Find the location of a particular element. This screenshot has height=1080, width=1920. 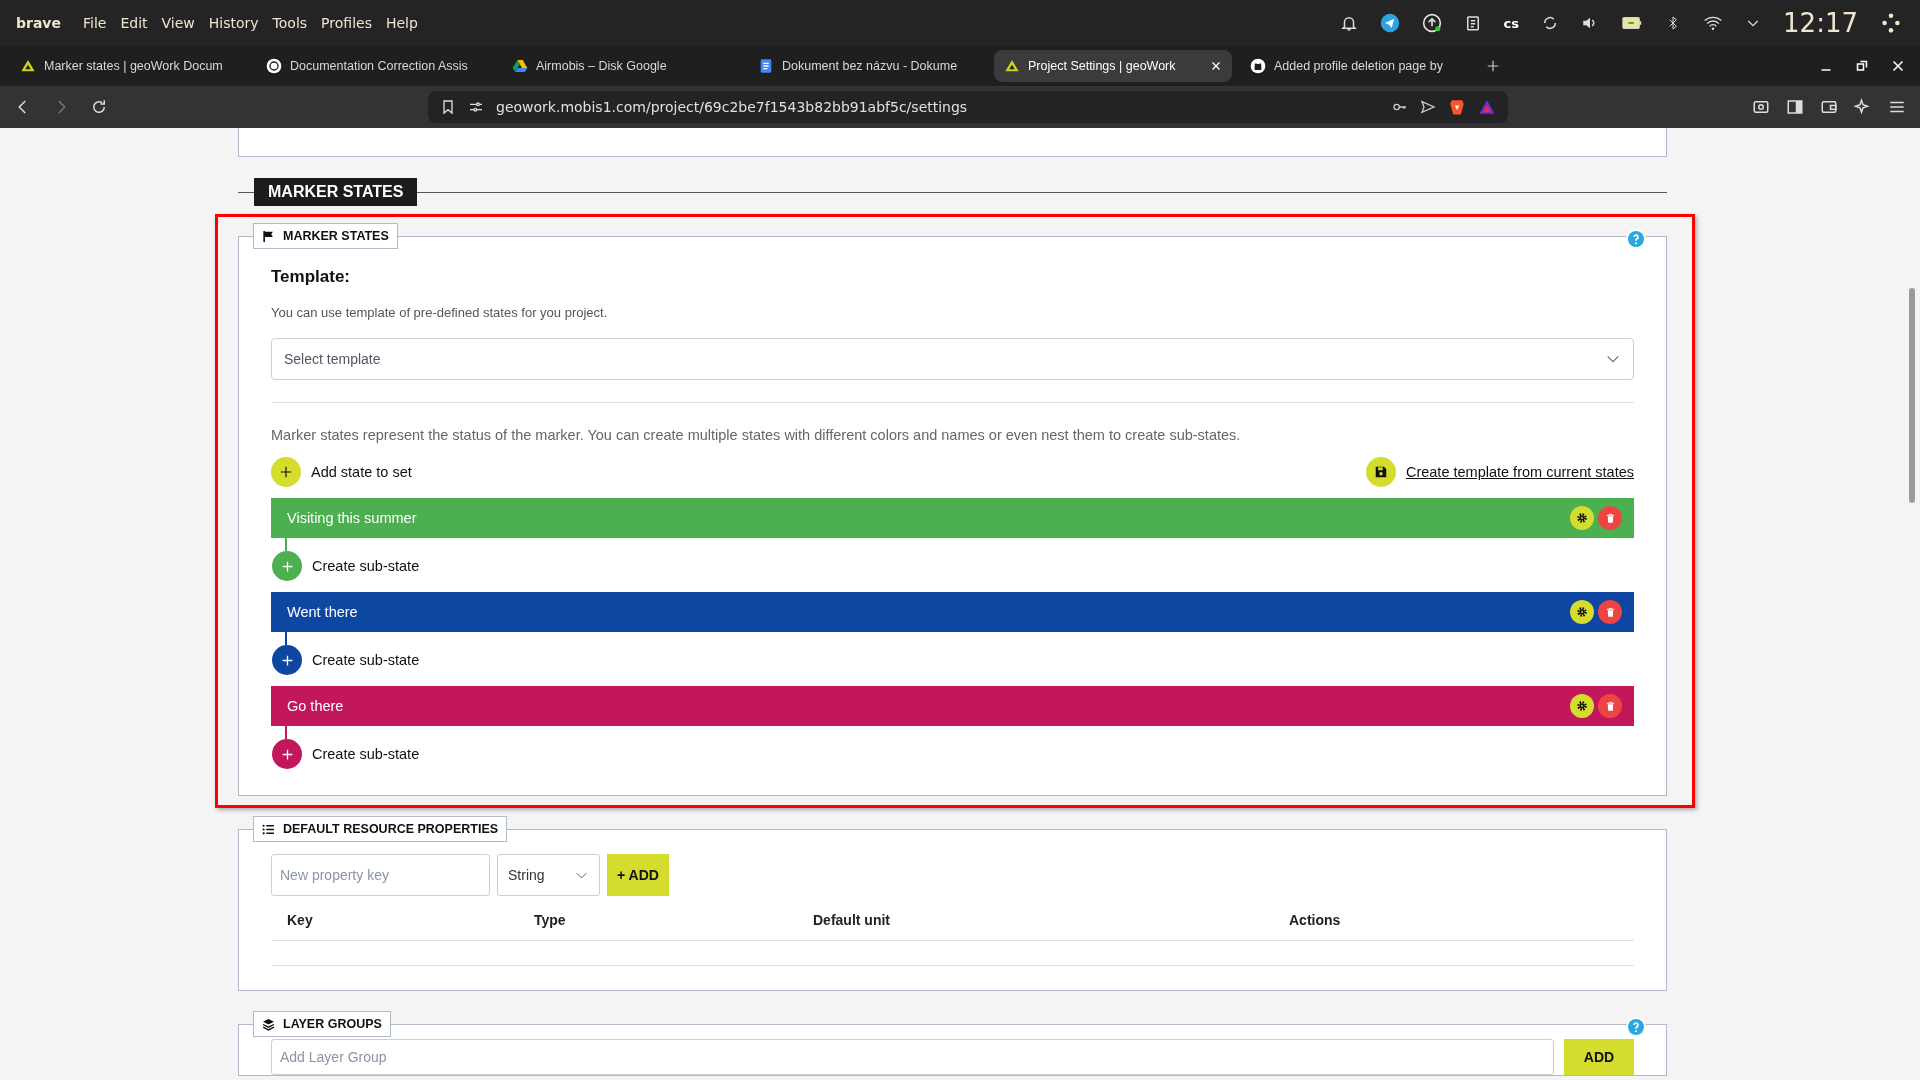

template-select: Select template is located at coordinates (952, 359).